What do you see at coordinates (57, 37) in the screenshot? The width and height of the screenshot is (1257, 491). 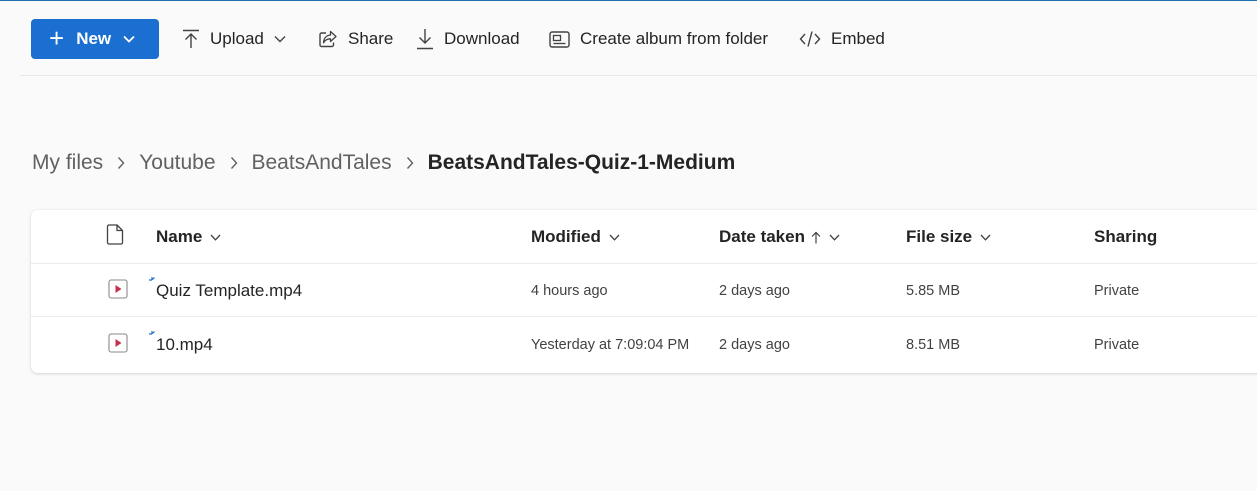 I see `plus-icon: +` at bounding box center [57, 37].